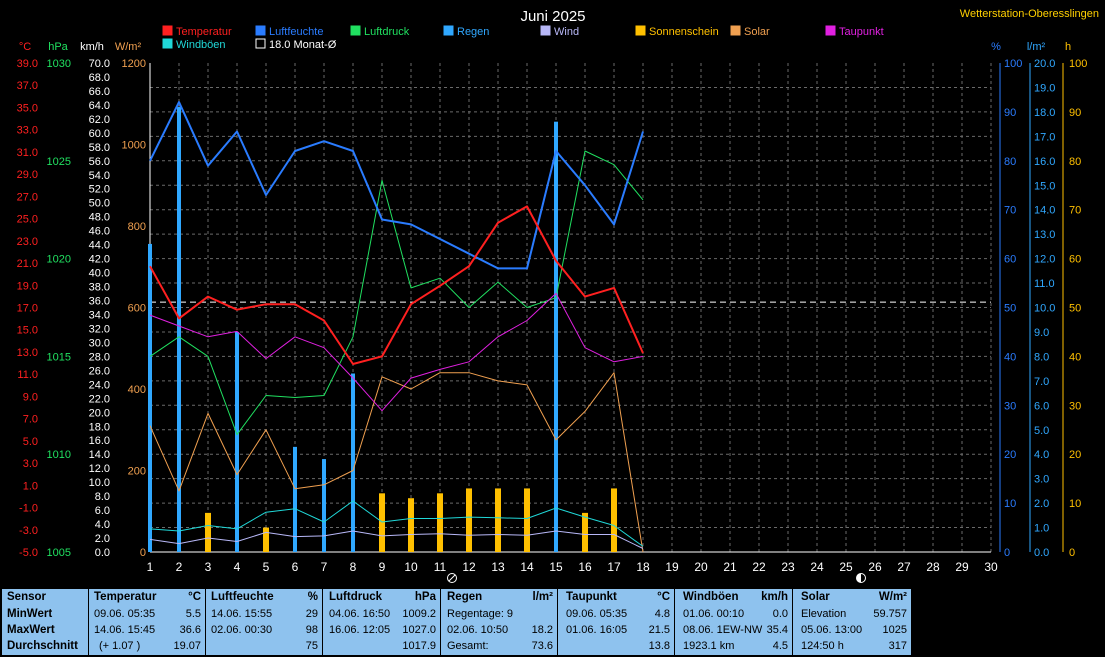 Image resolution: width=1105 pixels, height=657 pixels. I want to click on x-tick-label: 28, so click(933, 567).